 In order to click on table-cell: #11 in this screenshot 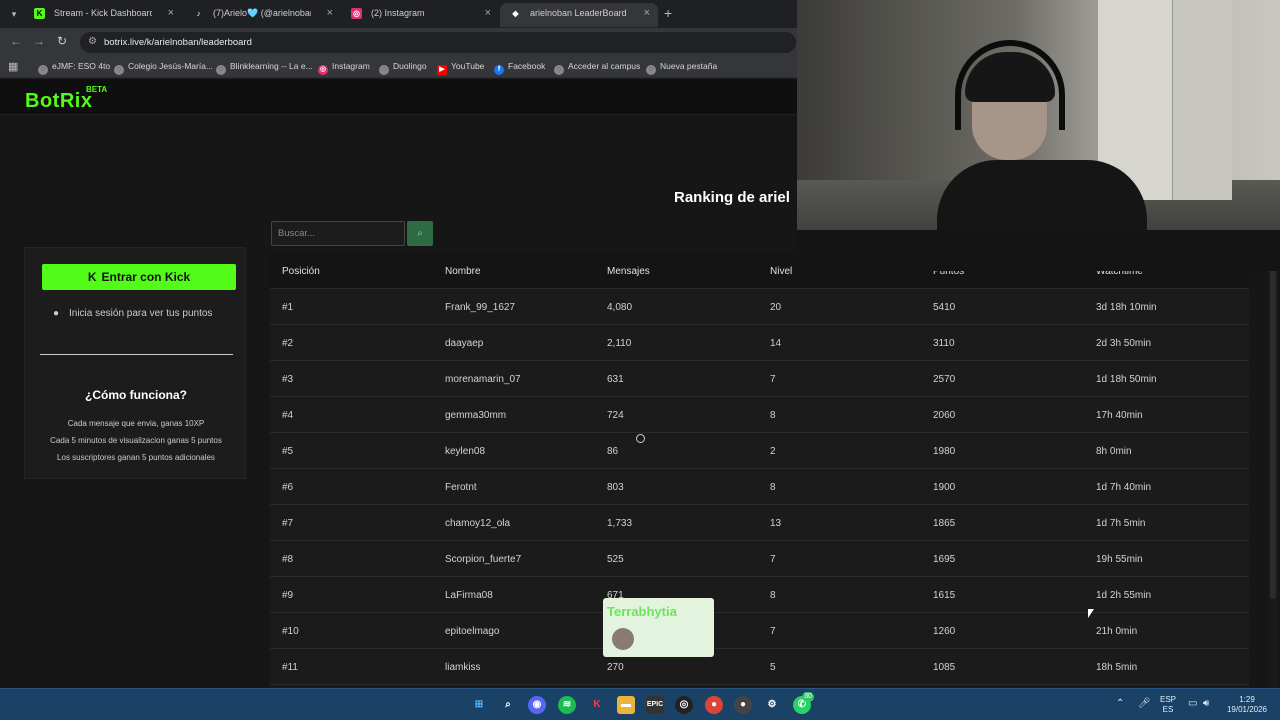, I will do `click(290, 667)`.